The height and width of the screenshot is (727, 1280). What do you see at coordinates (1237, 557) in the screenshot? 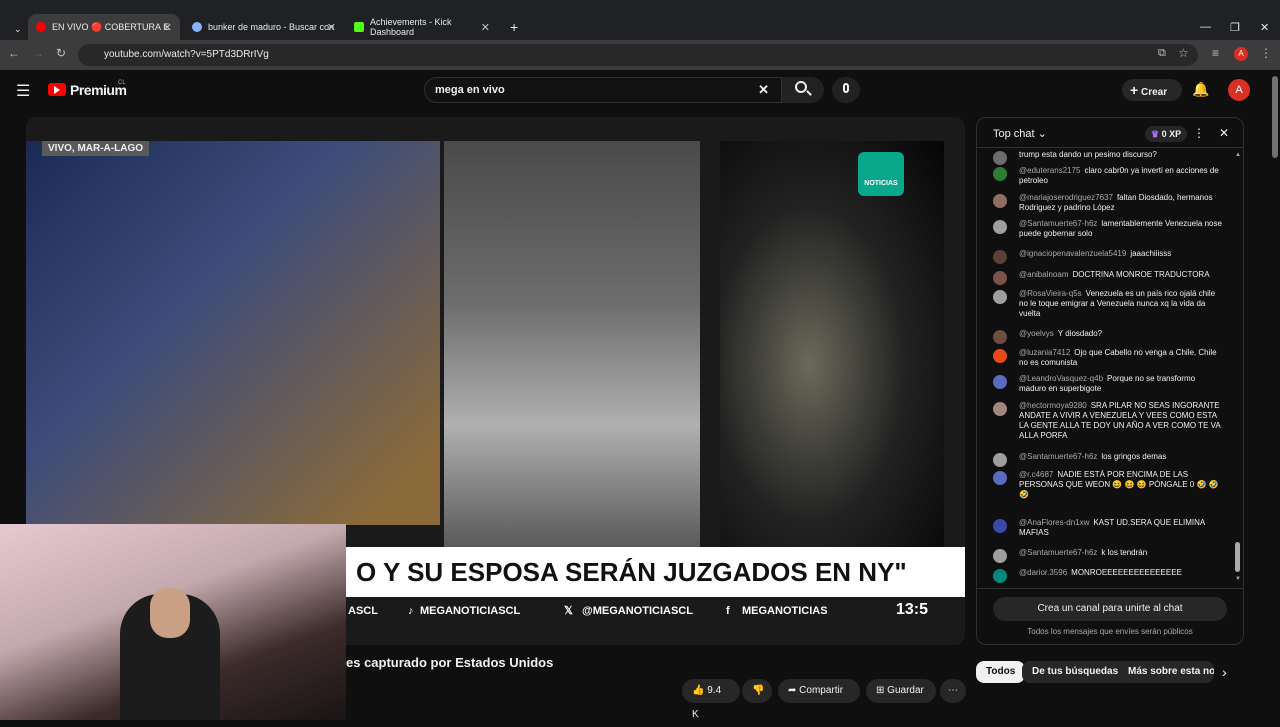
I see `chat-scrollbar-thumb` at bounding box center [1237, 557].